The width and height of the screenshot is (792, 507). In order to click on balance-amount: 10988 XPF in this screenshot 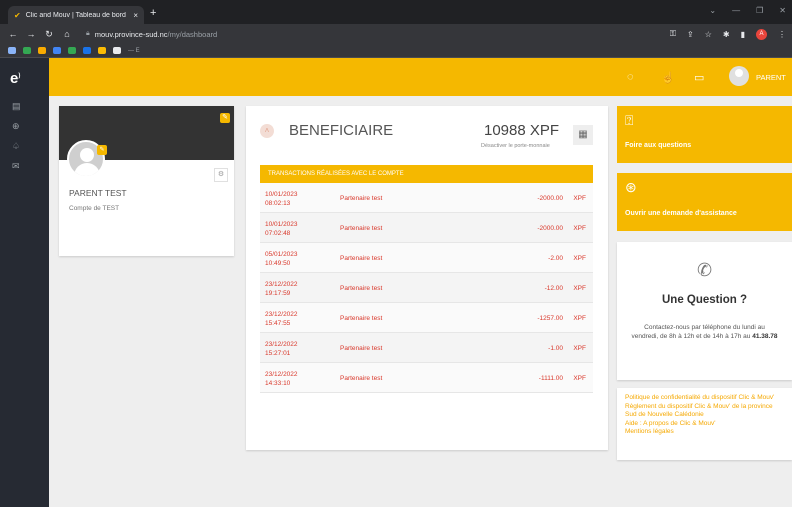, I will do `click(522, 130)`.